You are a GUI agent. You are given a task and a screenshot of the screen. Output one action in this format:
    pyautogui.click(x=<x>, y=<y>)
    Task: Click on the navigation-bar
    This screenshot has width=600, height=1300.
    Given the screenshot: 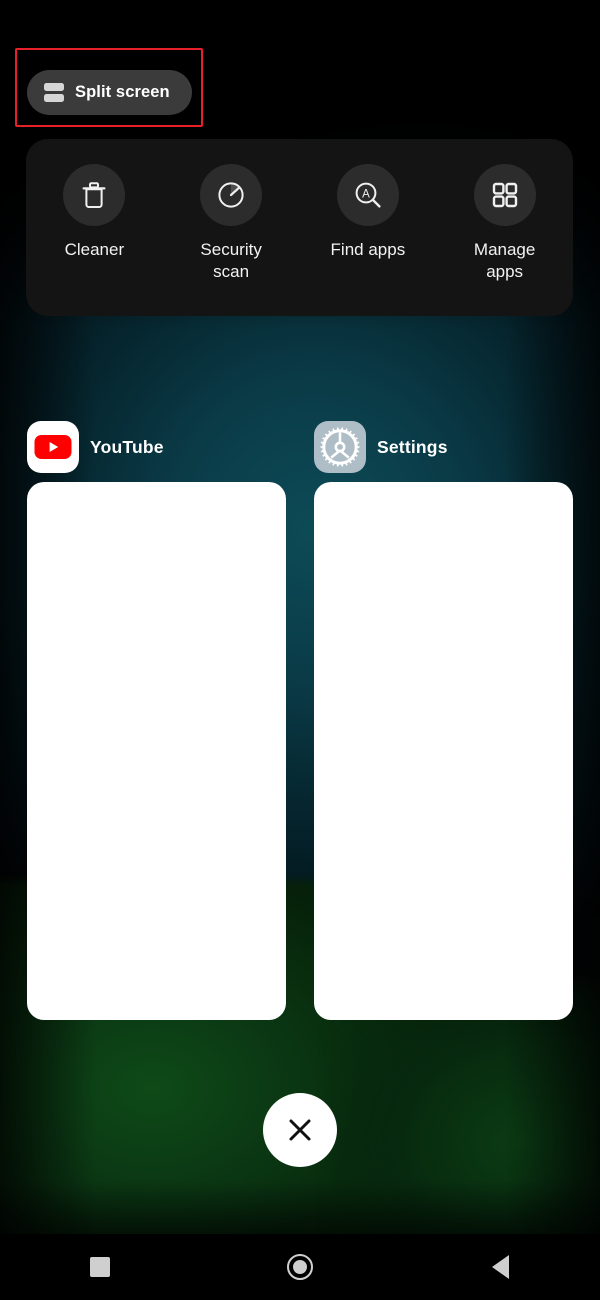 What is the action you would take?
    pyautogui.click(x=300, y=1267)
    